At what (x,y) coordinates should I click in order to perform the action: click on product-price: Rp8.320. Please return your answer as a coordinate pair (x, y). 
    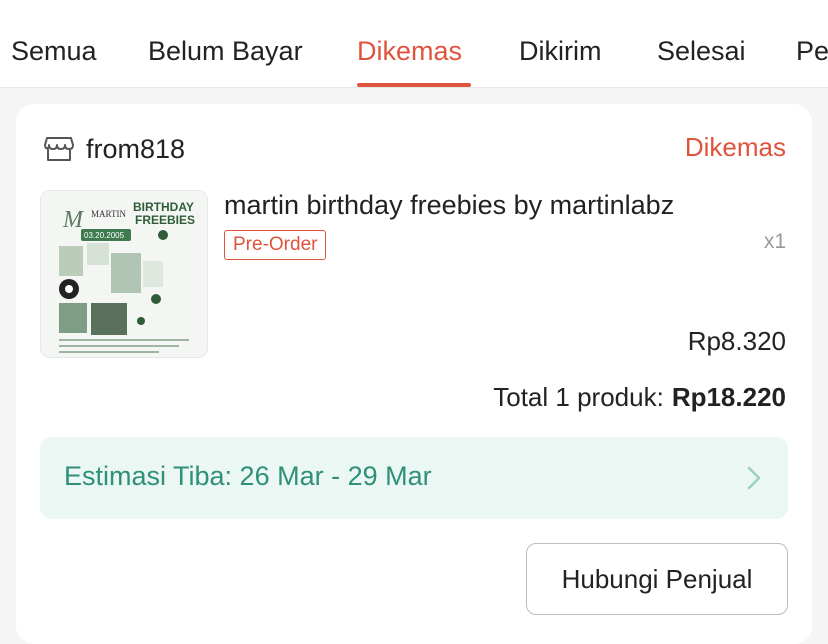
    Looking at the image, I should click on (736, 341).